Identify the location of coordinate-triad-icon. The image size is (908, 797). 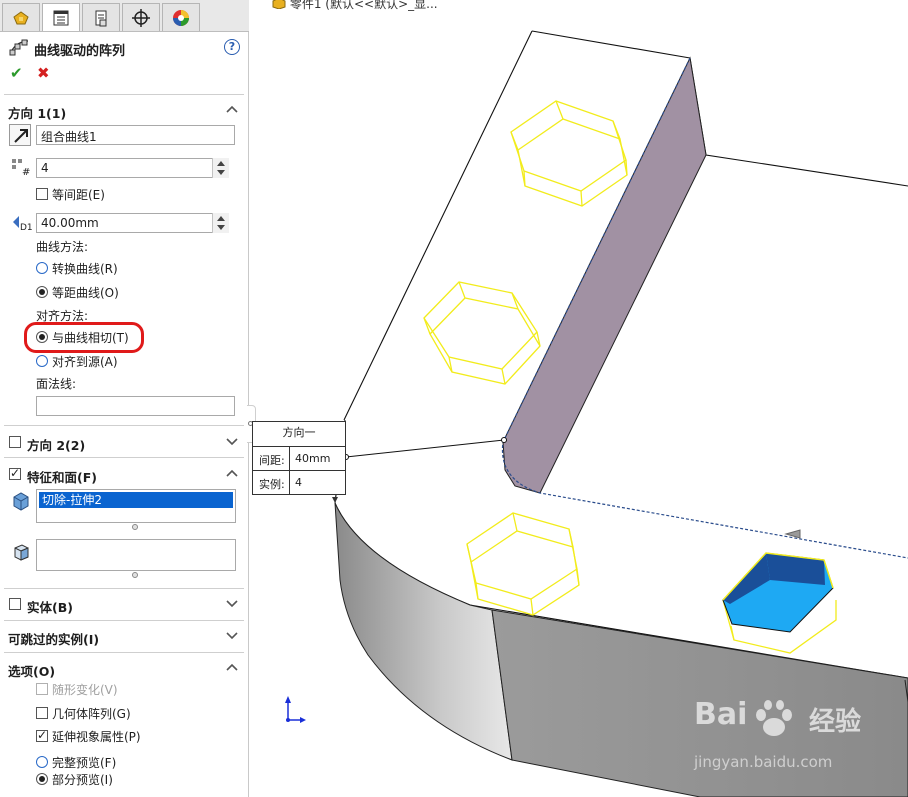
(295, 709).